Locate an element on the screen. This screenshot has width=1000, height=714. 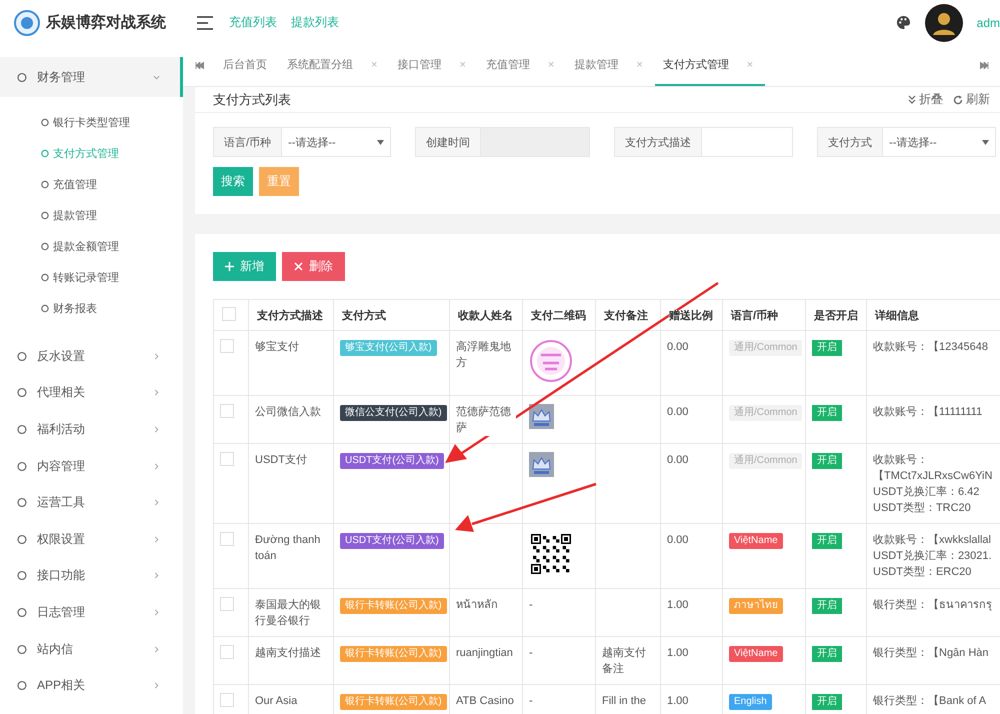
detail-text: 收款账号：【xwkkslallal is located at coordinates (932, 540).